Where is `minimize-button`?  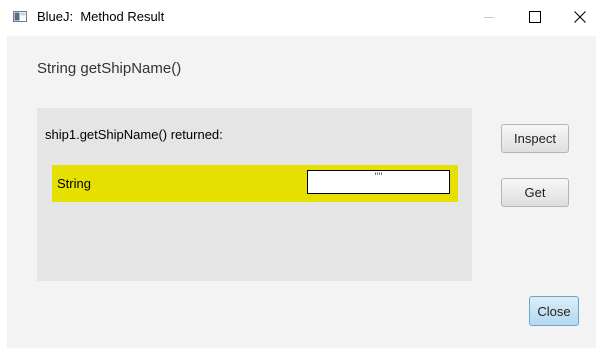
minimize-button is located at coordinates (489, 17).